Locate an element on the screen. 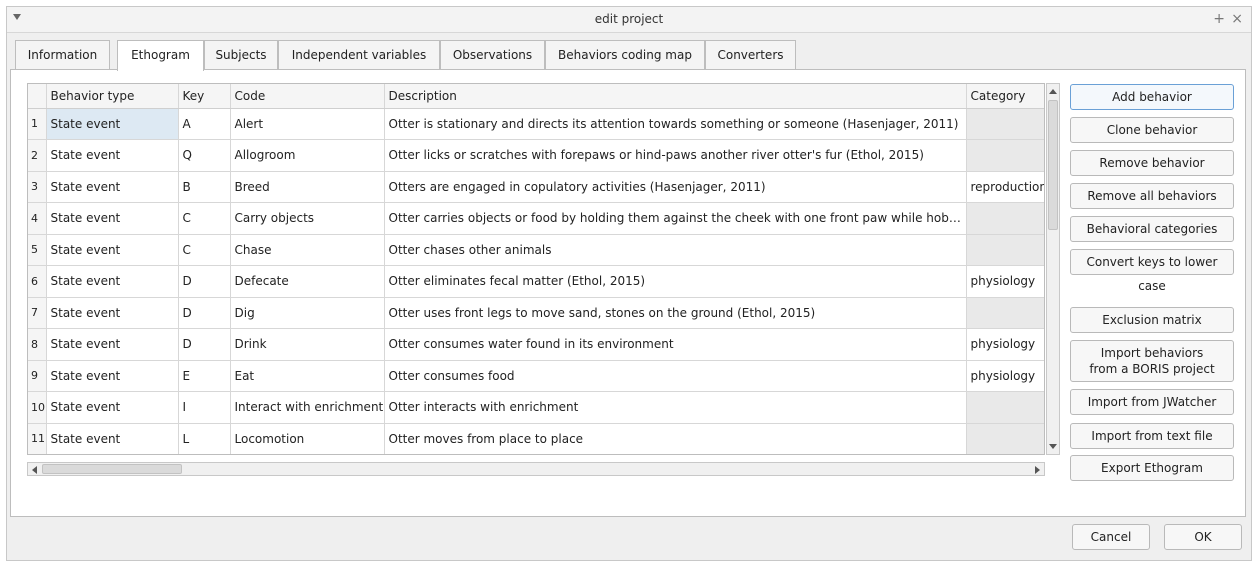  tab-converters: Converters is located at coordinates (750, 55).